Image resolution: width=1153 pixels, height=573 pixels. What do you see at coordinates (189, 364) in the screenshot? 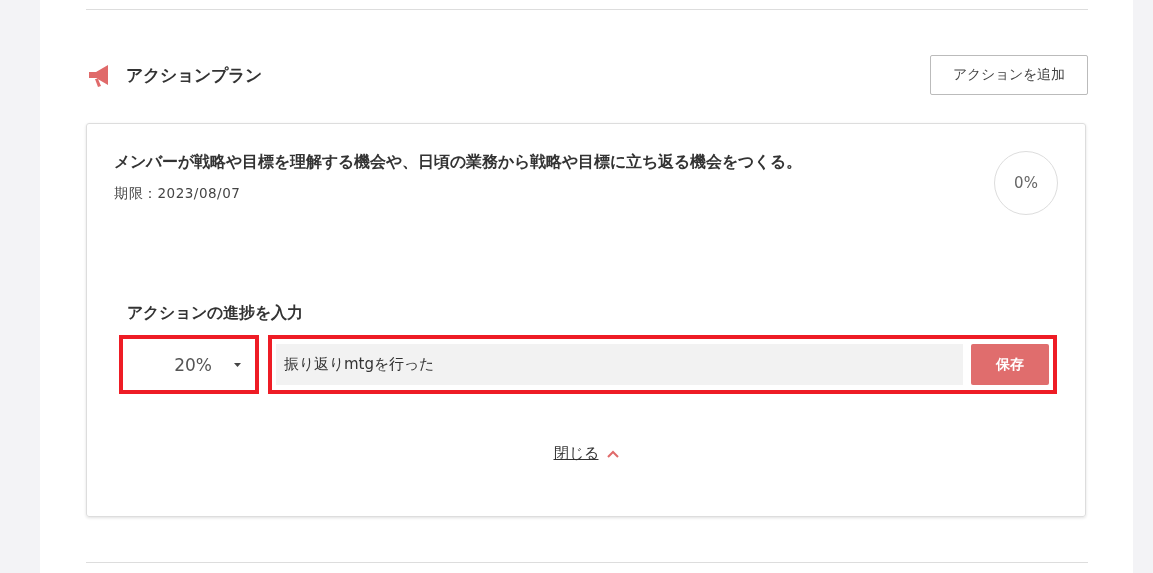
I see `percent-select: 20%` at bounding box center [189, 364].